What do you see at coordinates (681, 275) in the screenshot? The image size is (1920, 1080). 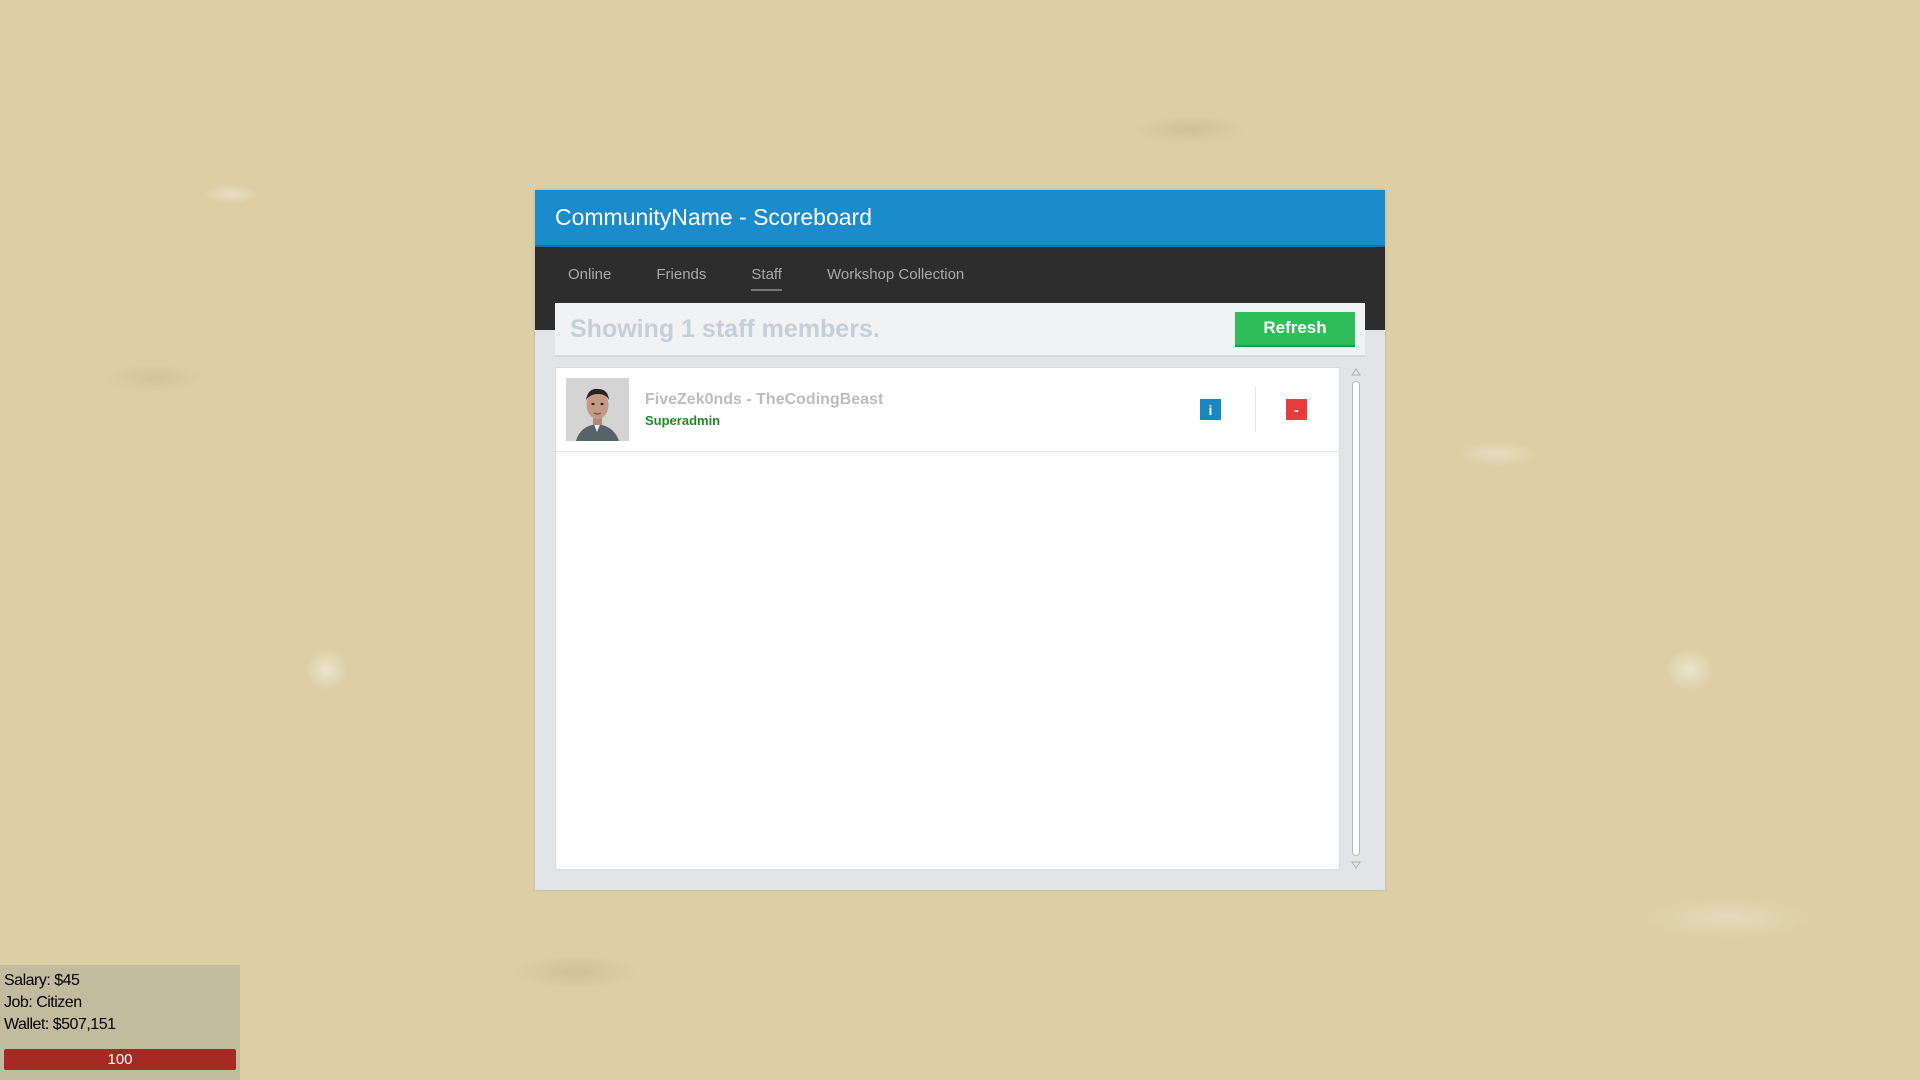 I see `tab-friends: Friends` at bounding box center [681, 275].